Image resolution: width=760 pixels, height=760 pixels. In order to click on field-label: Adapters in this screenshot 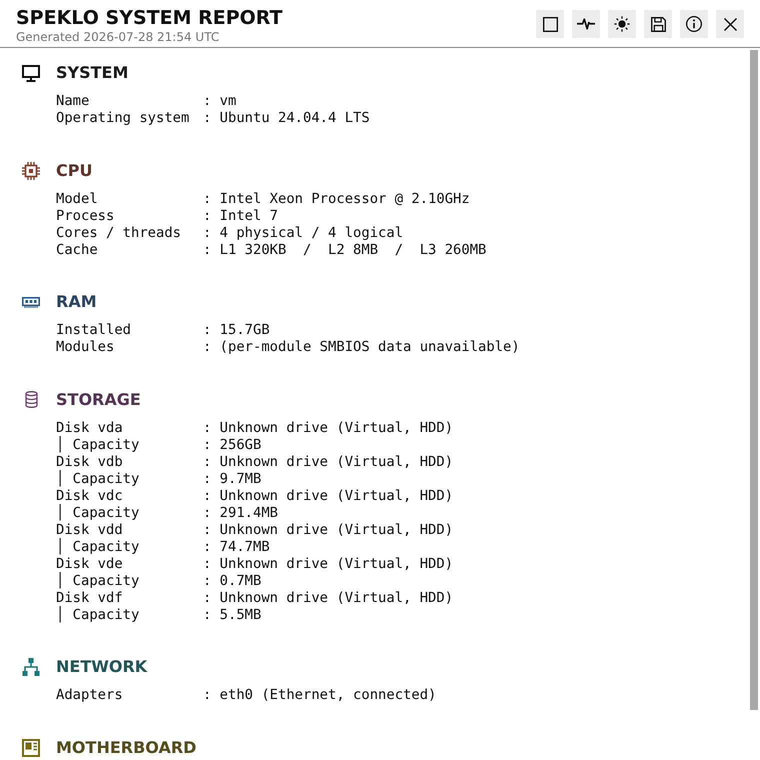, I will do `click(90, 695)`.